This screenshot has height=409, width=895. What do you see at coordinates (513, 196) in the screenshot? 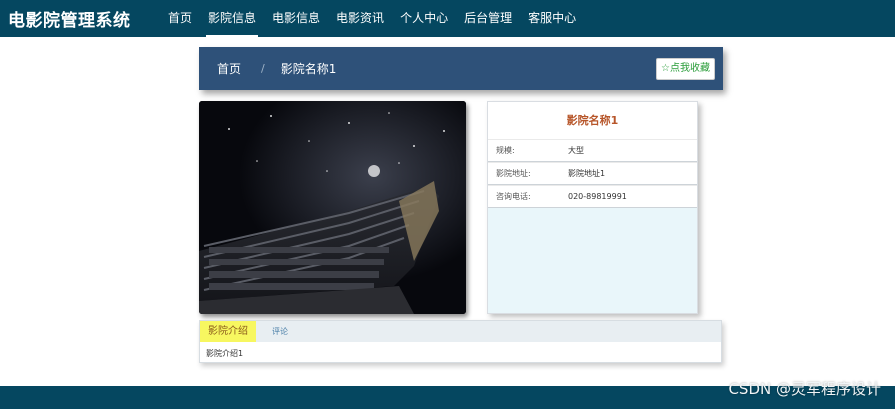
I see `phone-label: 咨询电话:` at bounding box center [513, 196].